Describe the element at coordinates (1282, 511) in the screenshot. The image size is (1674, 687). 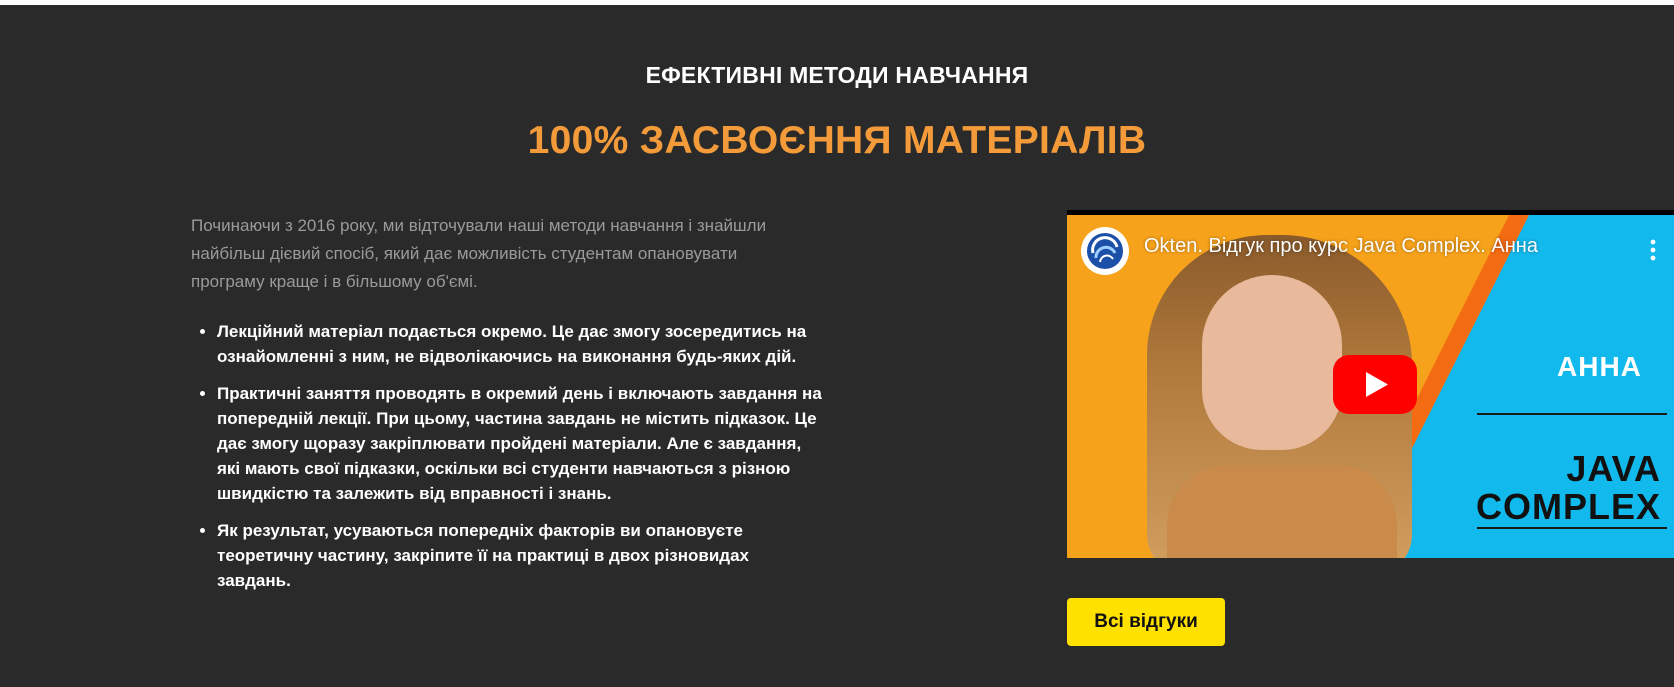
I see `speaker-photo-body` at that location.